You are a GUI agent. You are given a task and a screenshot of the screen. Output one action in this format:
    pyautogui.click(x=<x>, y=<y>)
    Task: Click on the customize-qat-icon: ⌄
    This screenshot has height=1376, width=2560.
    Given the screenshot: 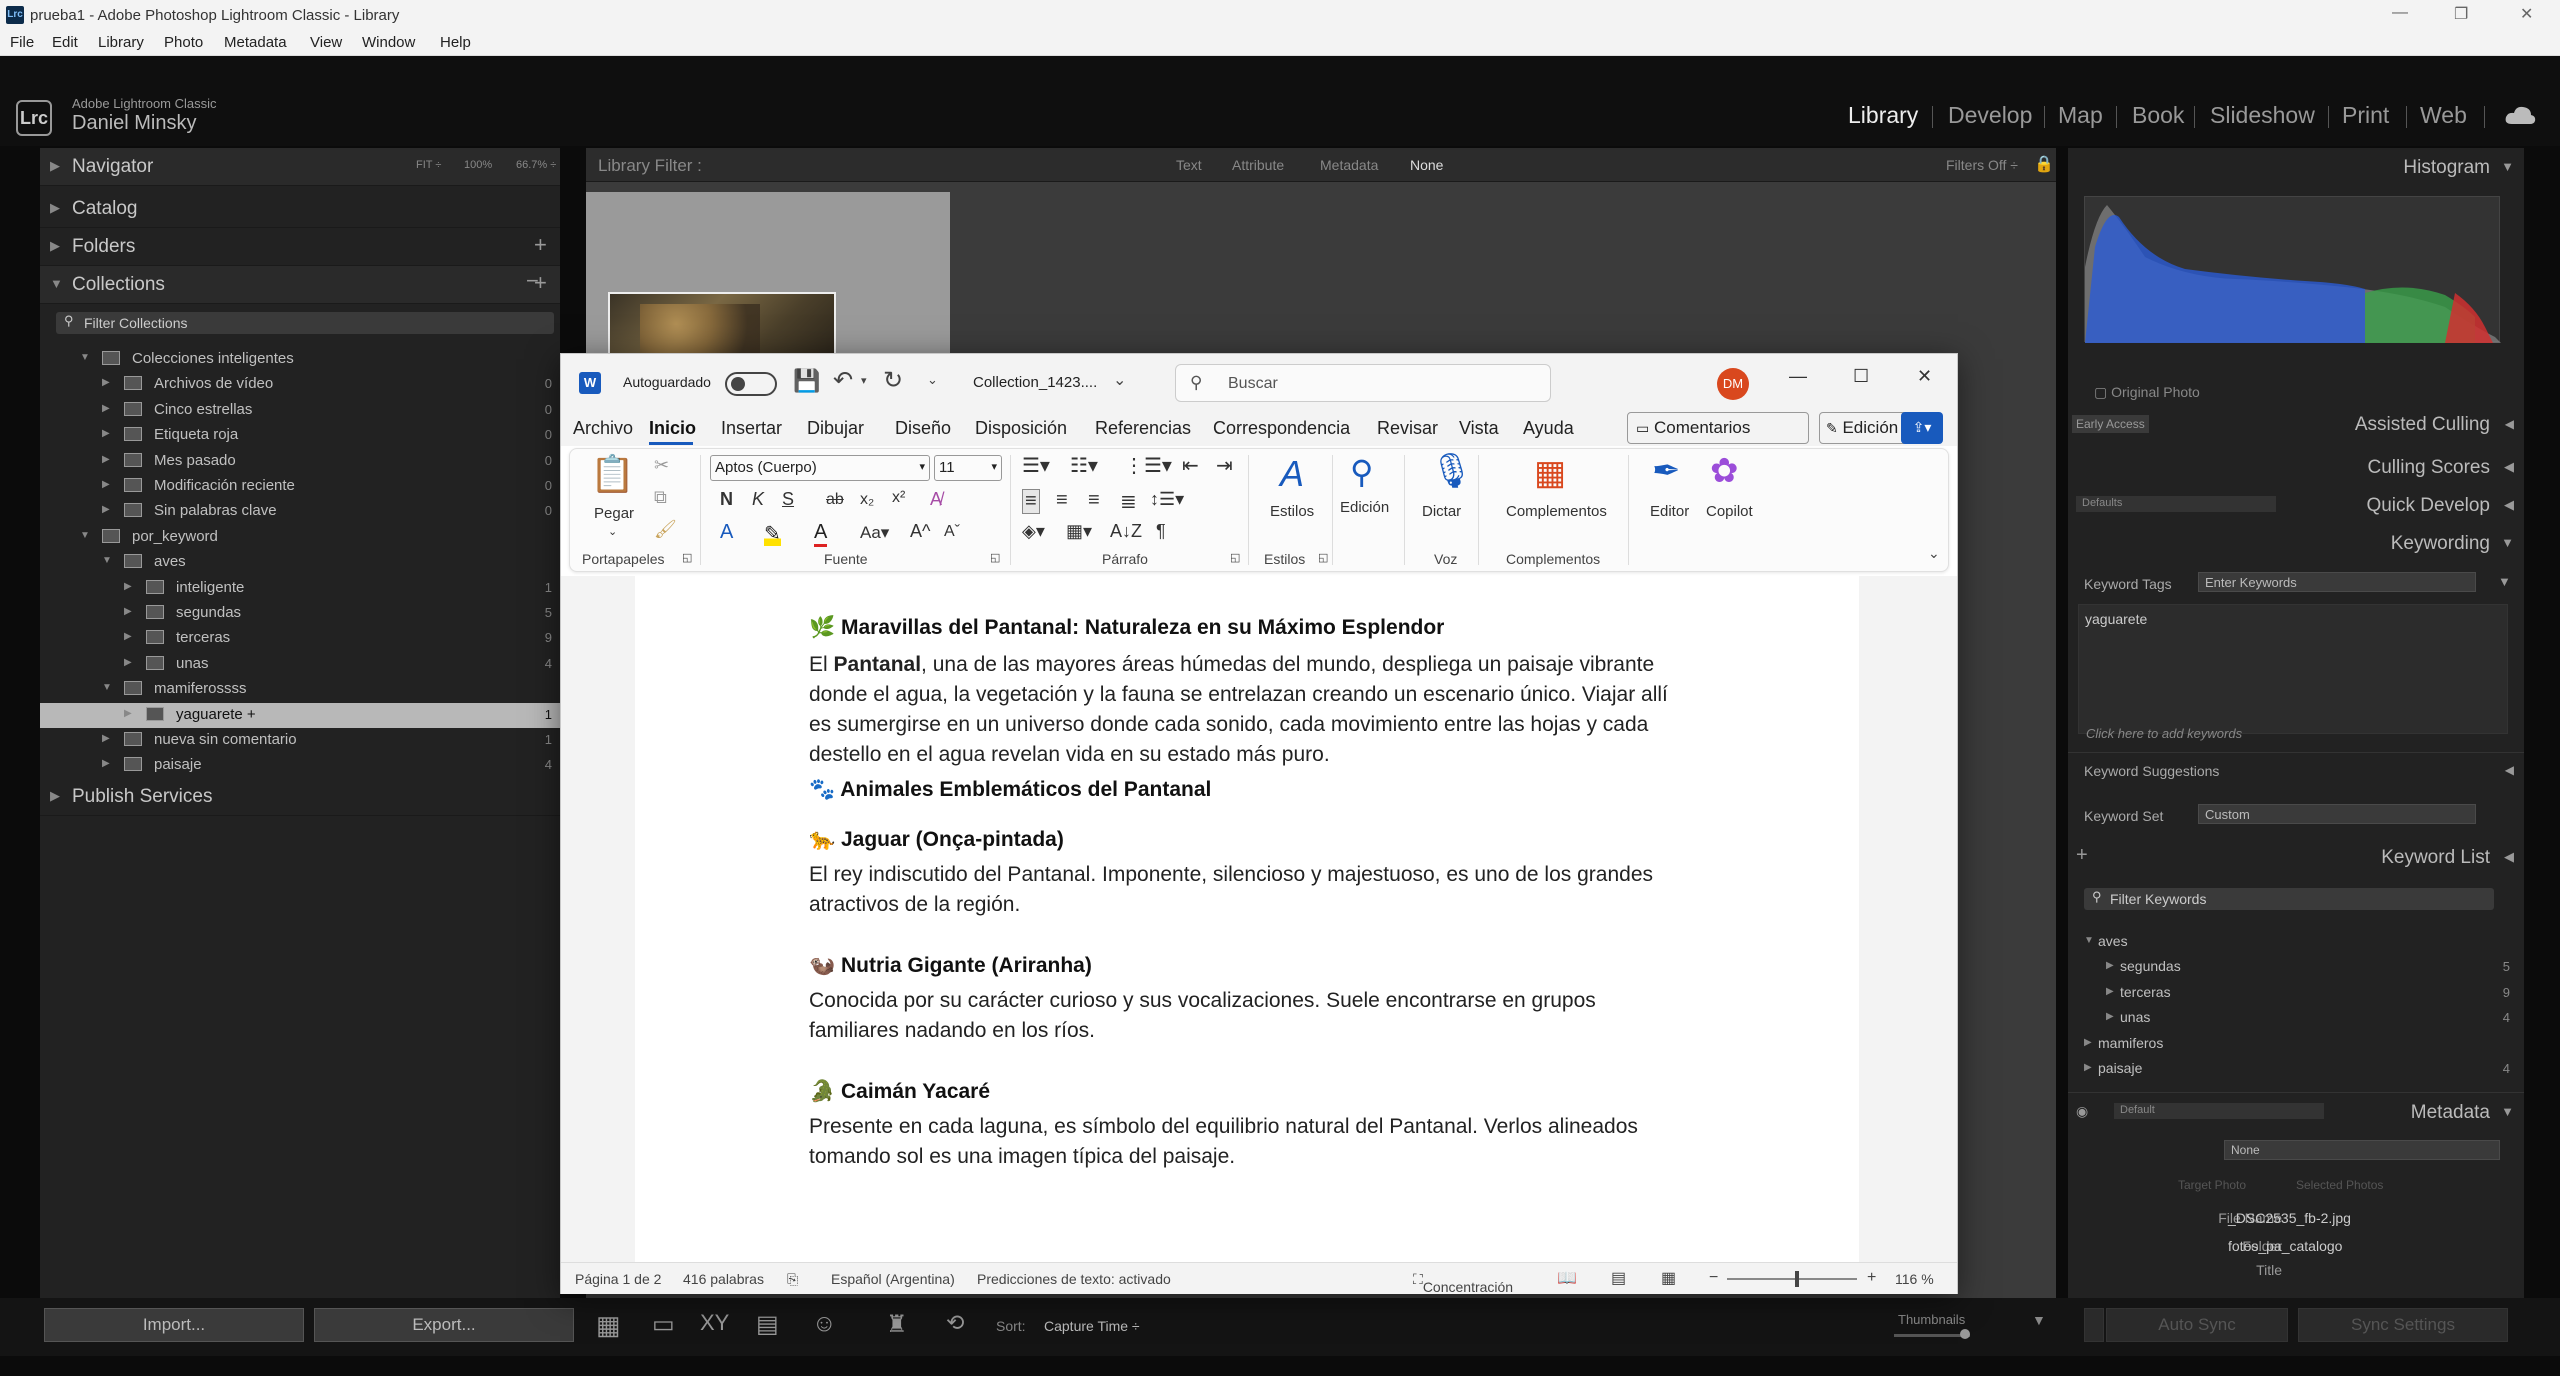 What is the action you would take?
    pyautogui.click(x=932, y=380)
    